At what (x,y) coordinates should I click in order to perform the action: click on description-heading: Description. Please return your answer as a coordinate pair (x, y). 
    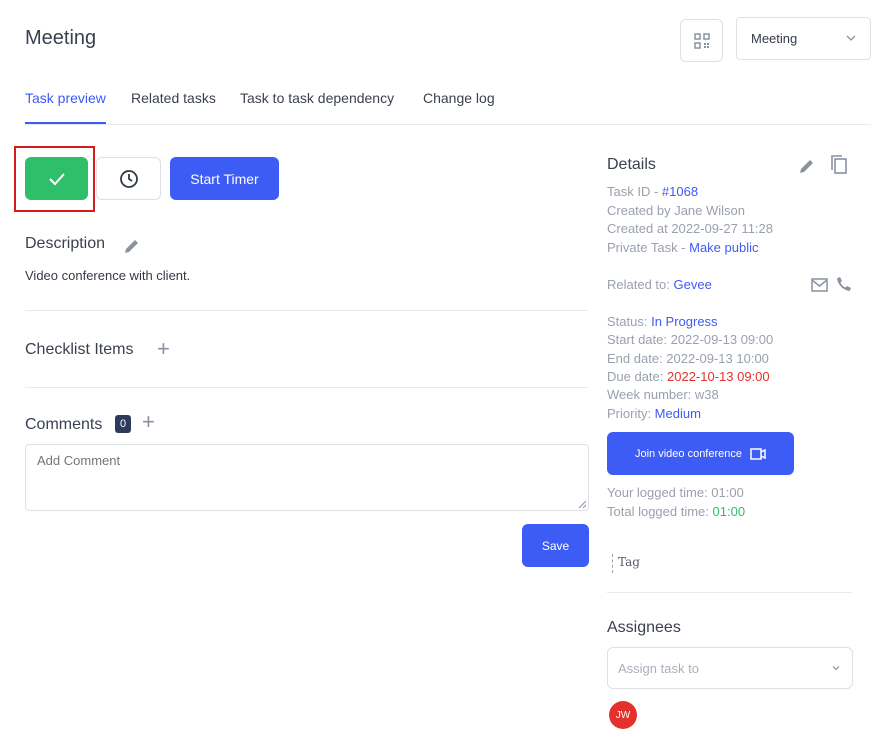
    Looking at the image, I should click on (65, 243).